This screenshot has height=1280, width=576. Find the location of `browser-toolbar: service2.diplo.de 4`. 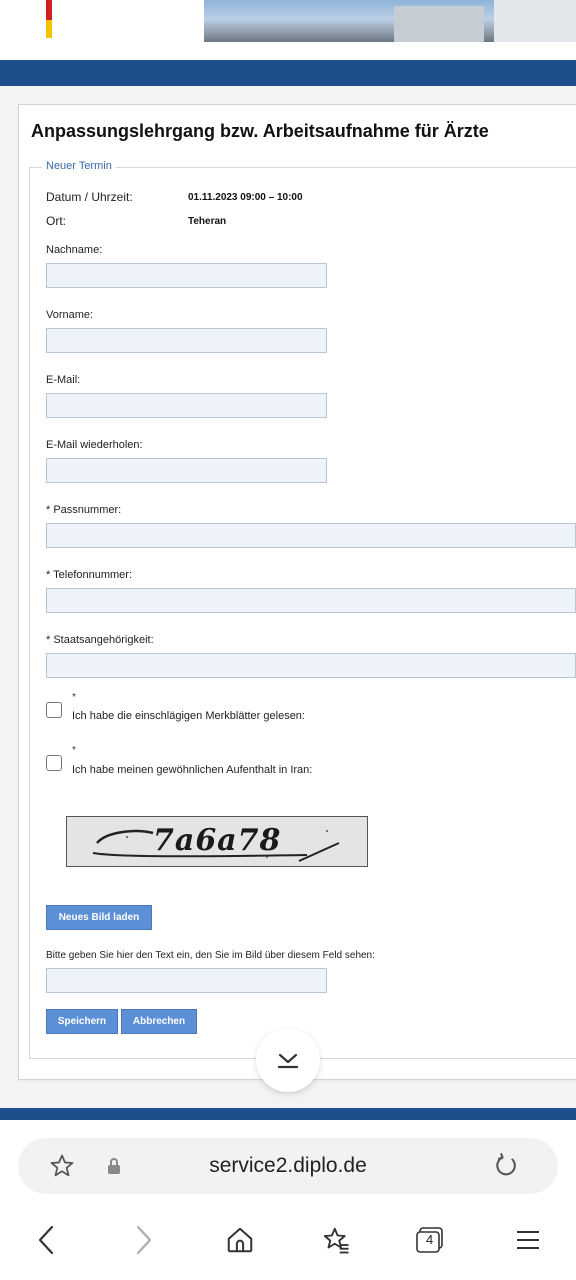

browser-toolbar: service2.diplo.de 4 is located at coordinates (288, 1200).